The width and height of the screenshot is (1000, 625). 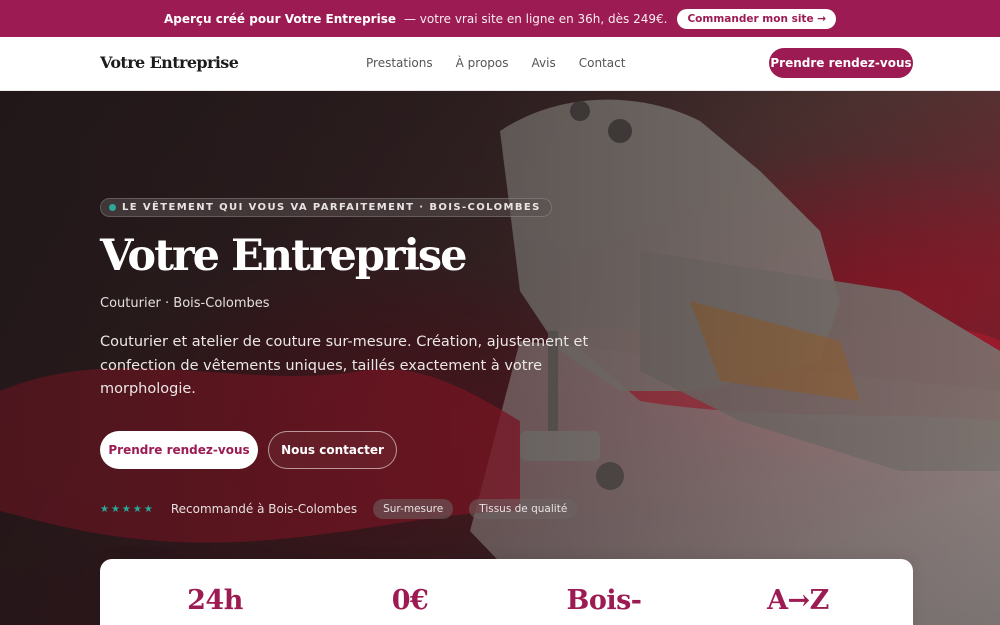 What do you see at coordinates (279, 18) in the screenshot?
I see `promo-highlight: Aperçu créé pour Votre Entreprise` at bounding box center [279, 18].